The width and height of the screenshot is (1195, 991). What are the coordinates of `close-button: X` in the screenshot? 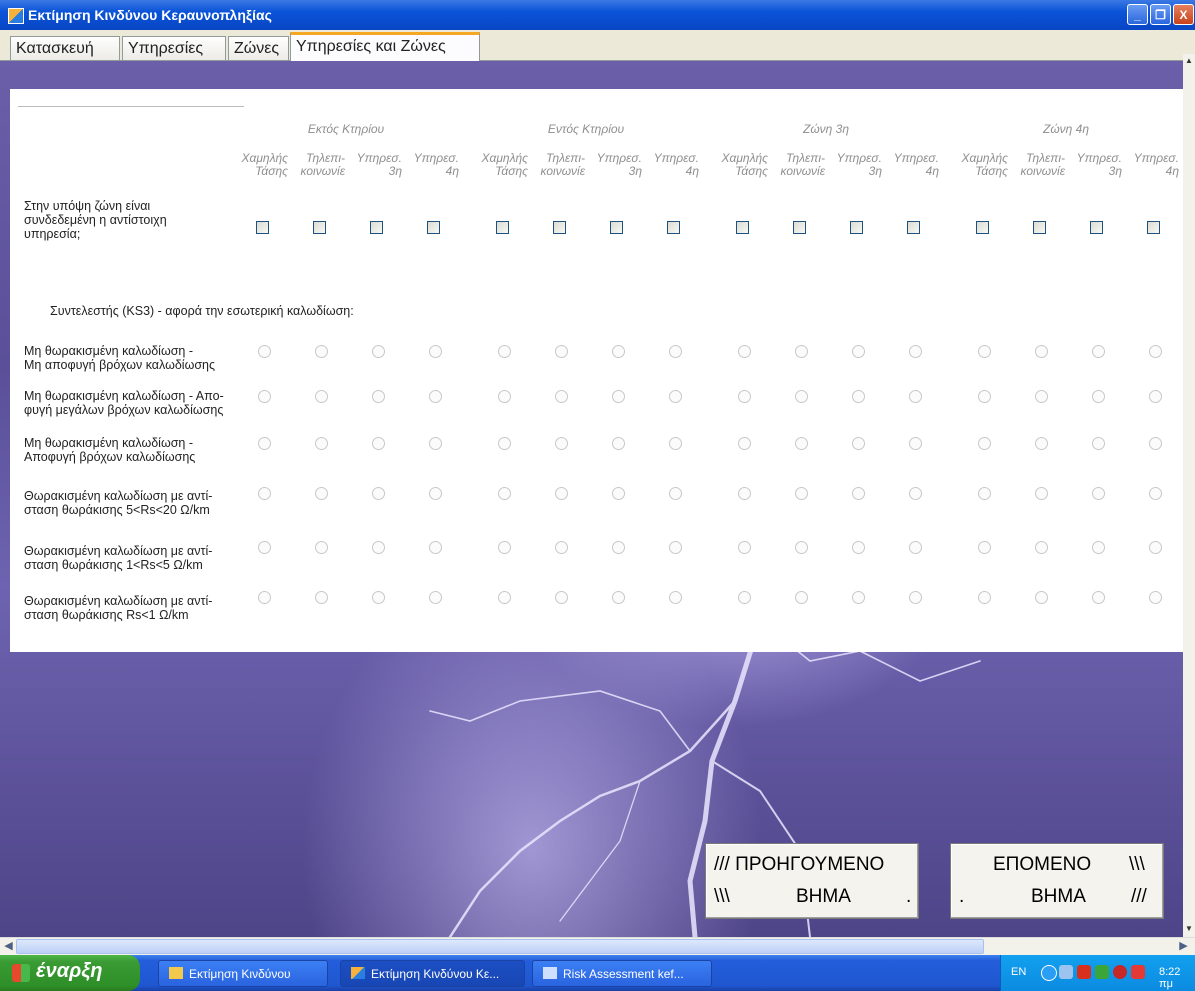 It's located at (1183, 14).